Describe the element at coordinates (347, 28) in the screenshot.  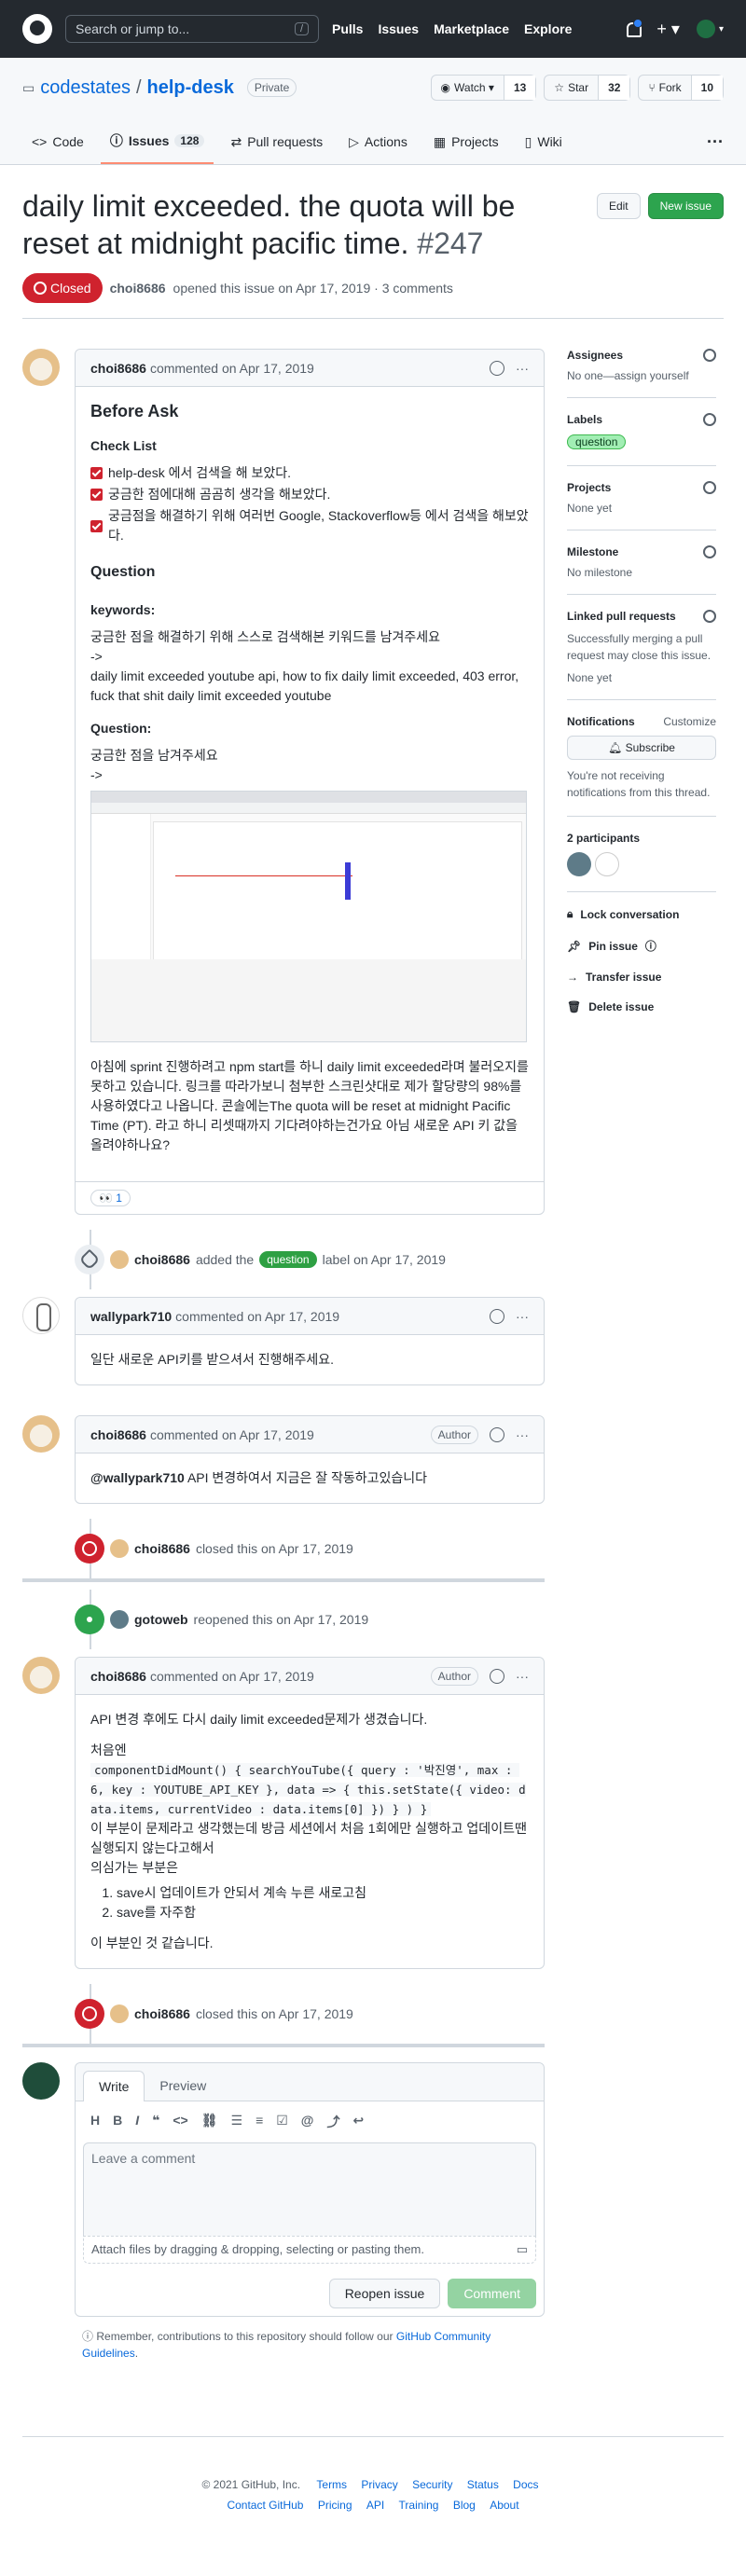
I see `nav-pulls: Pulls` at that location.